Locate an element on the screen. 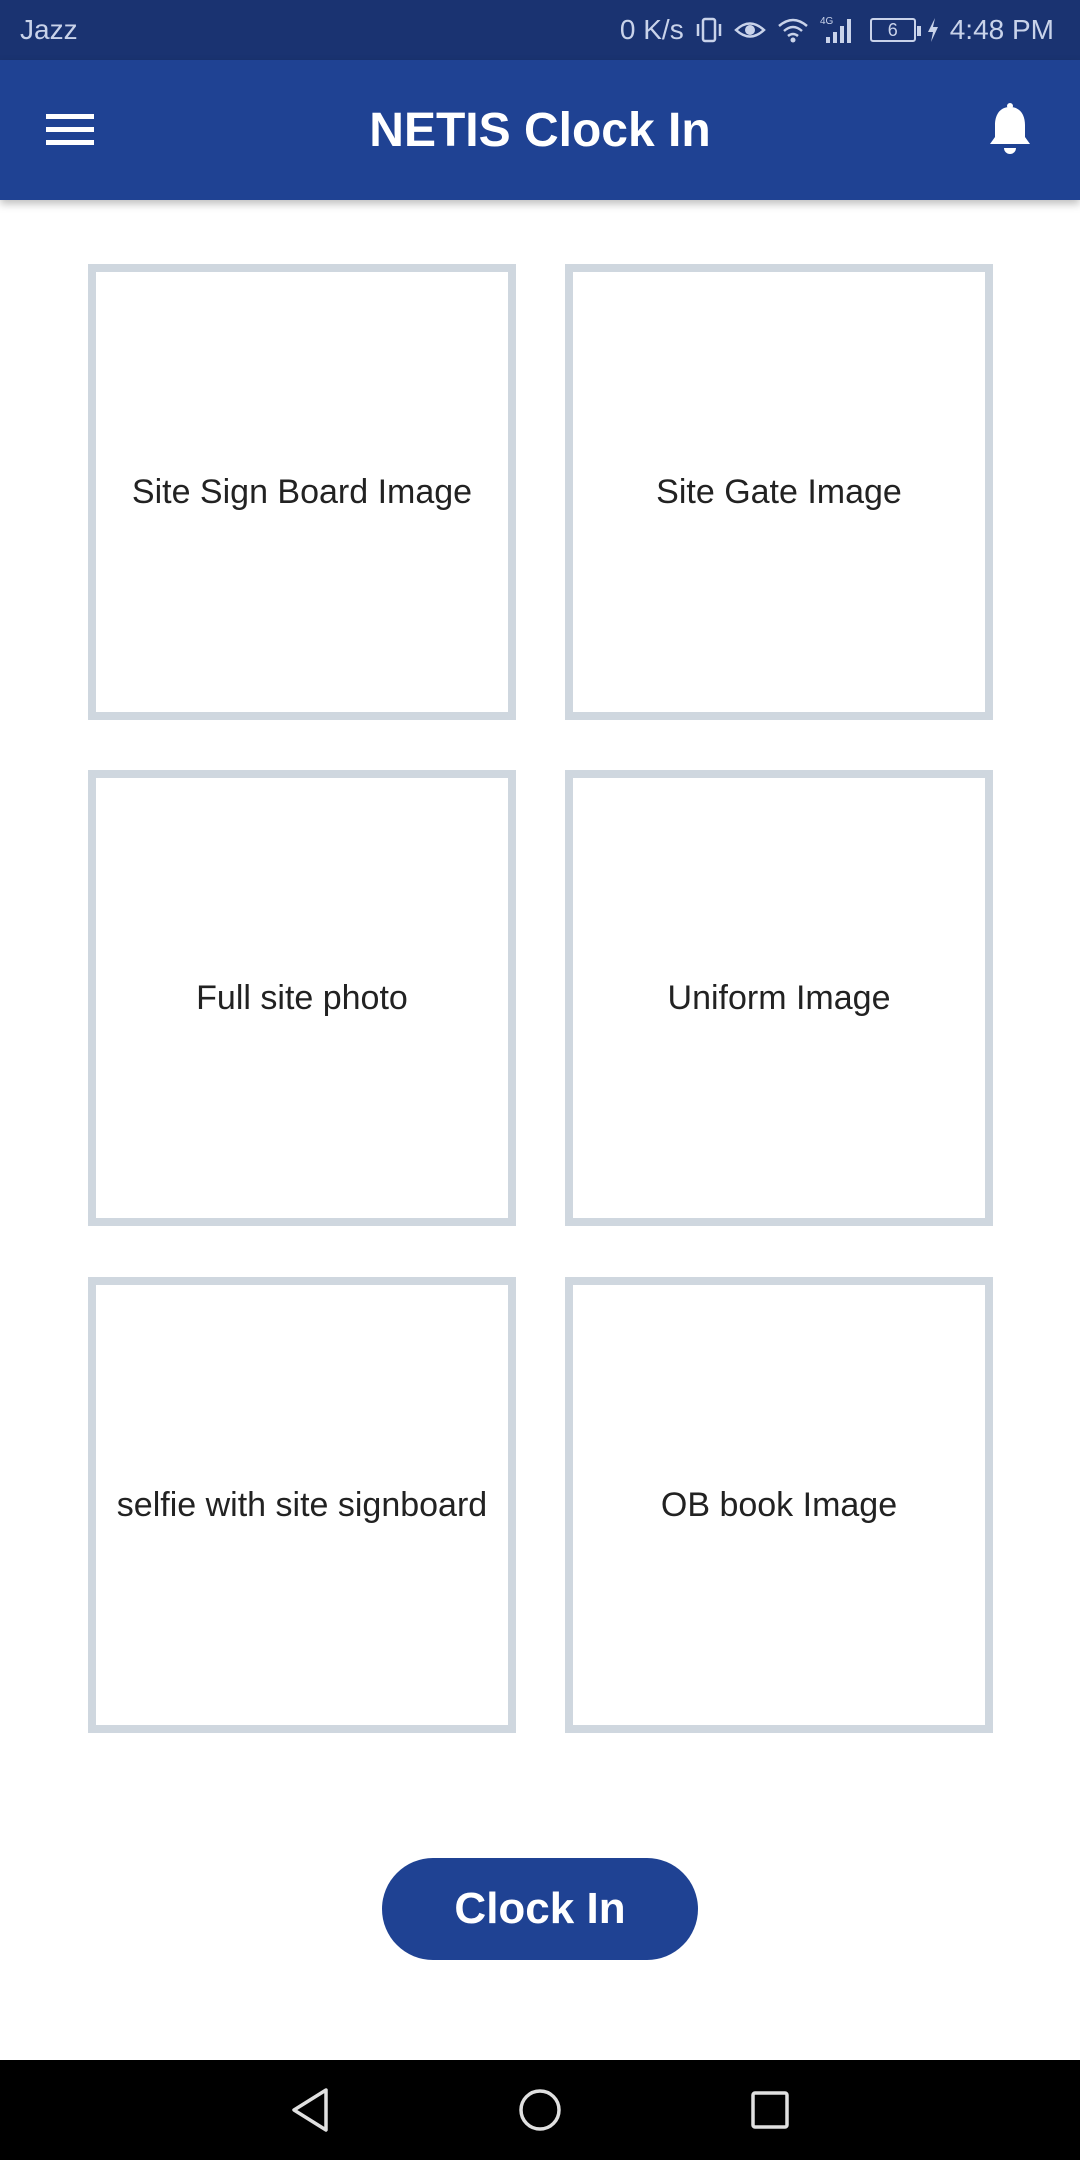 Image resolution: width=1080 pixels, height=2160 pixels. selfie-with-signboard-tile: selfie with site signboard is located at coordinates (302, 1505).